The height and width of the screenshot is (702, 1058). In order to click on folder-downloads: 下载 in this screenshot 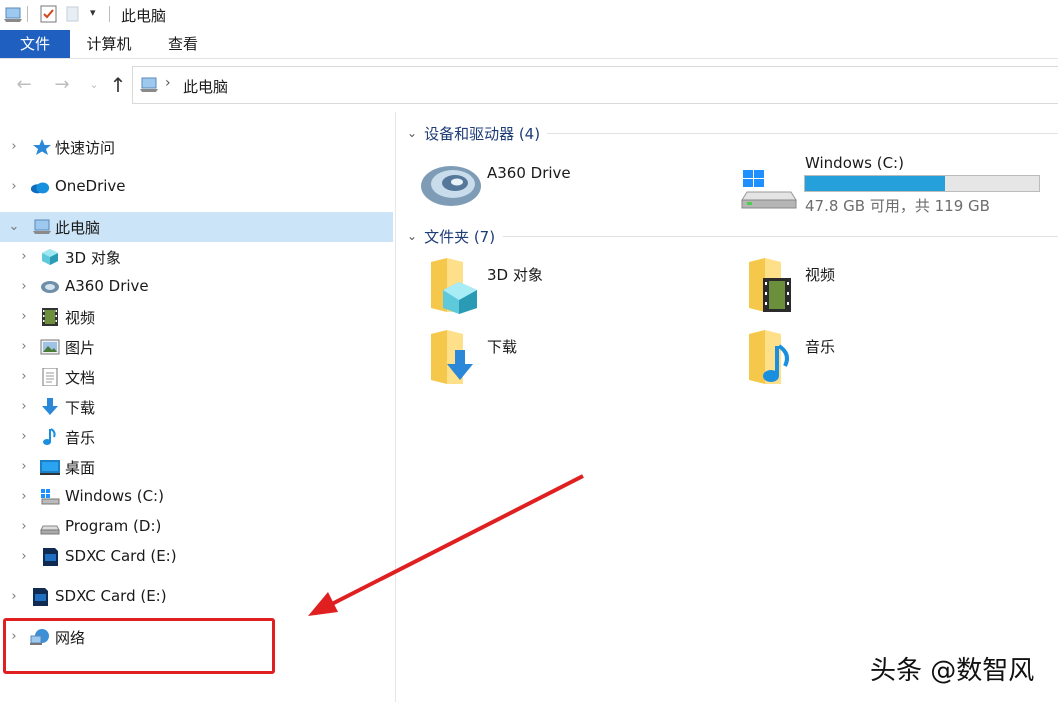, I will do `click(567, 358)`.